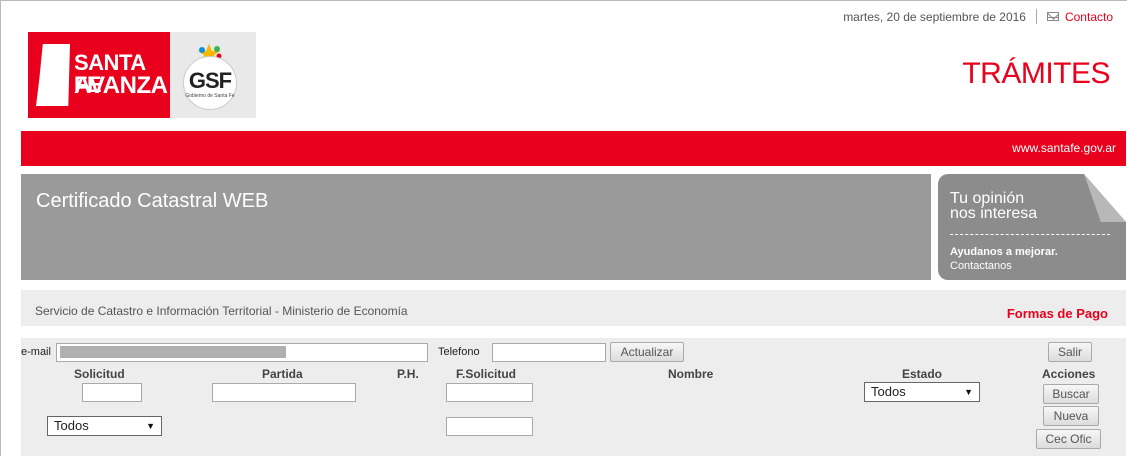 The image size is (1127, 456). Describe the element at coordinates (1071, 416) in the screenshot. I see `new-button: Nueva` at that location.